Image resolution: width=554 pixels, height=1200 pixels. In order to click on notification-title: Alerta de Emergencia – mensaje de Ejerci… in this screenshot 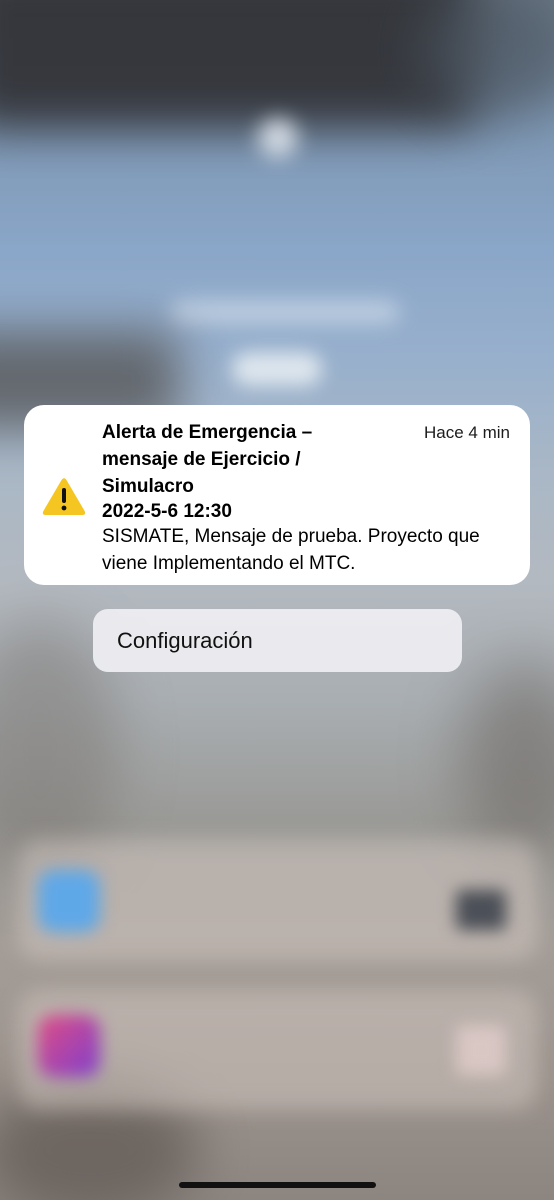, I will do `click(207, 459)`.